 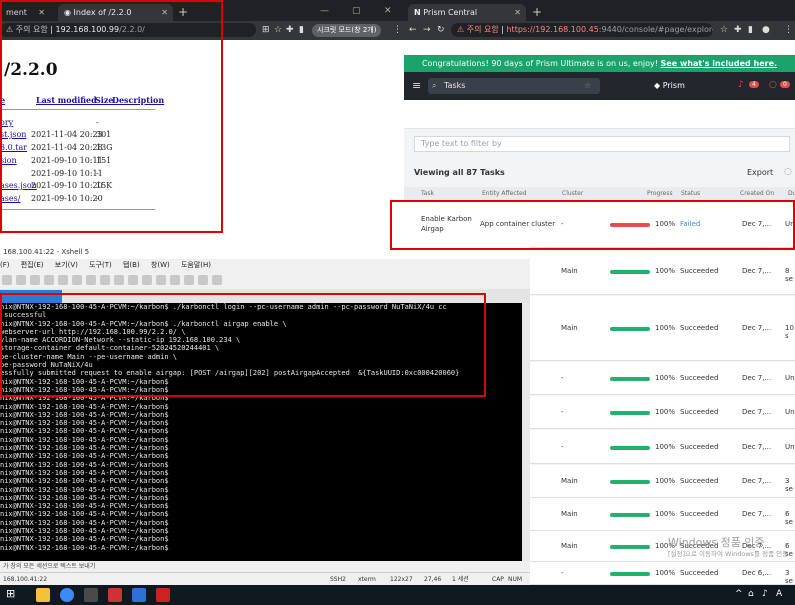 What do you see at coordinates (6, 122) in the screenshot?
I see `file-link: ory` at bounding box center [6, 122].